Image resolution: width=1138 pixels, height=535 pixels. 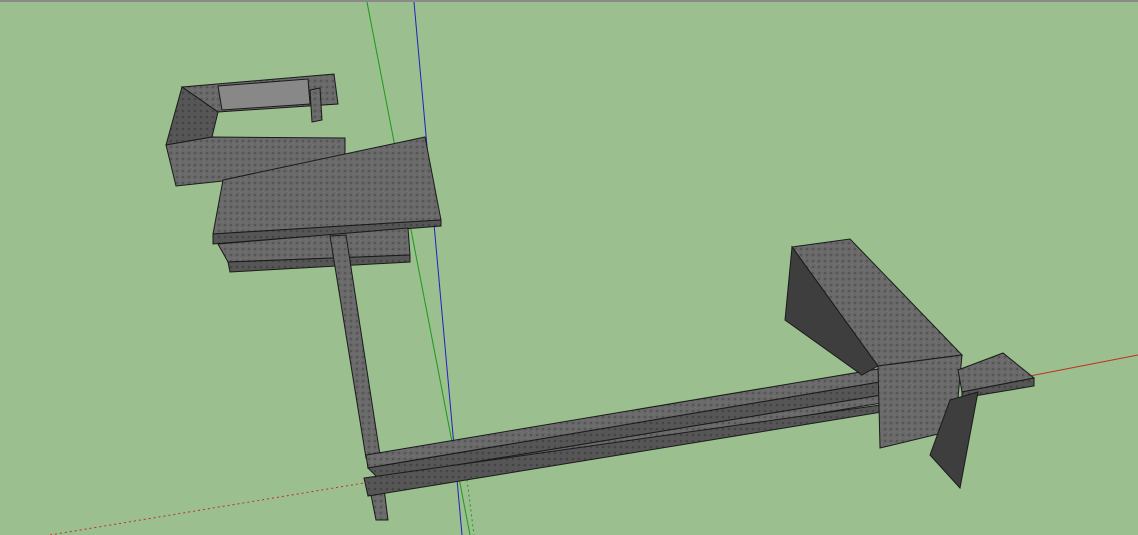 What do you see at coordinates (910, 364) in the screenshot?
I see `right-block` at bounding box center [910, 364].